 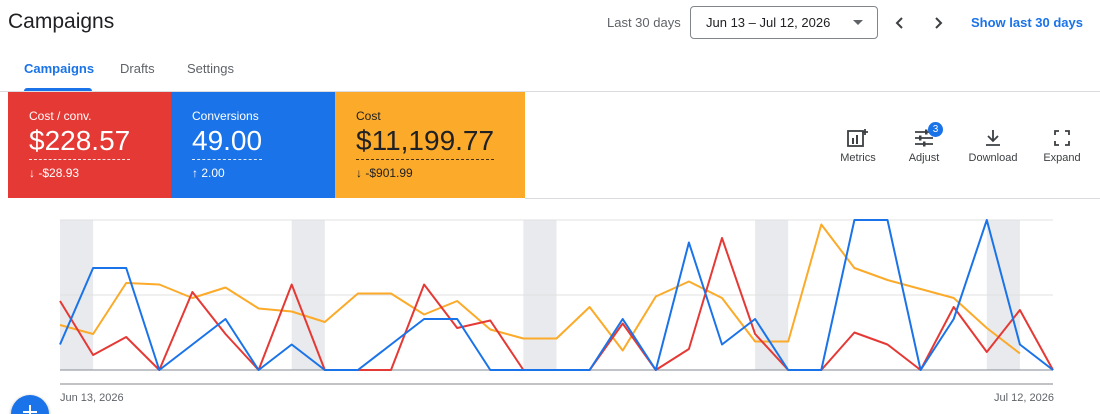 I want to click on metric-delta-value: -$901.99, so click(x=389, y=173).